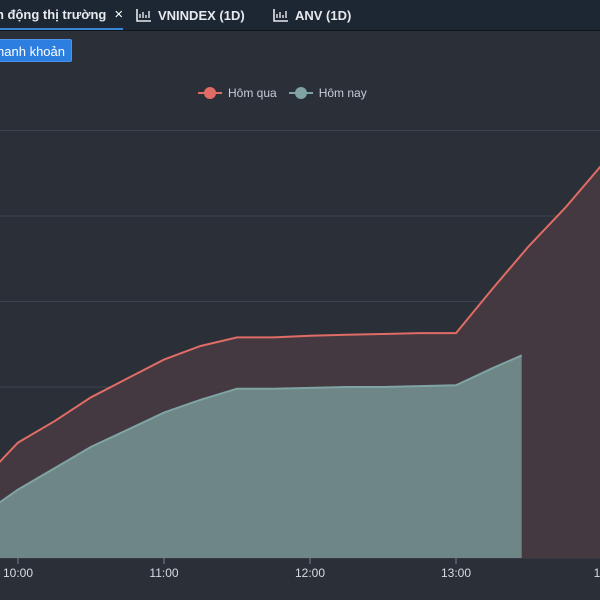  I want to click on x-tick-label: 14:, so click(597, 573).